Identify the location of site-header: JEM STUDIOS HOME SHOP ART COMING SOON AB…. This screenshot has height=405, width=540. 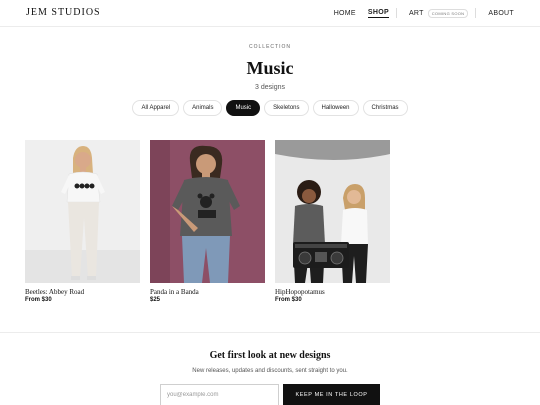
(270, 13).